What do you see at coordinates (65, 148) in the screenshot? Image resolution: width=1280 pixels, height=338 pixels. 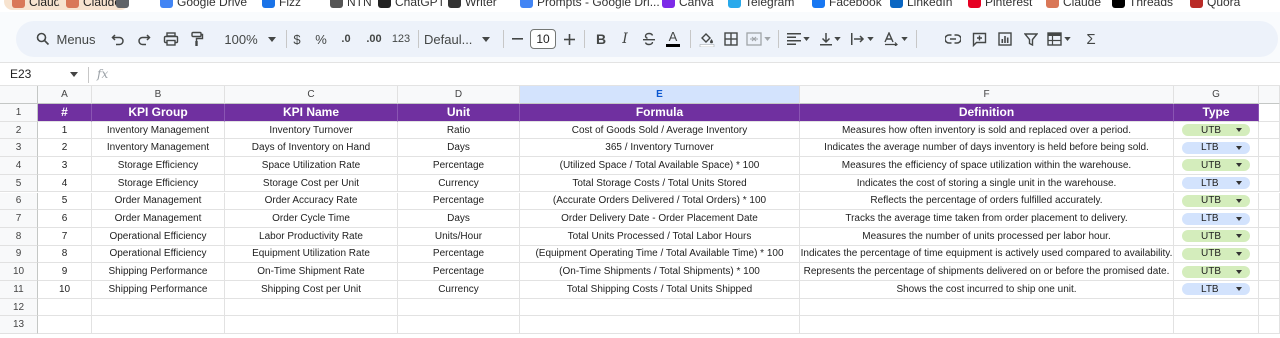 I see `table-cell: 2` at bounding box center [65, 148].